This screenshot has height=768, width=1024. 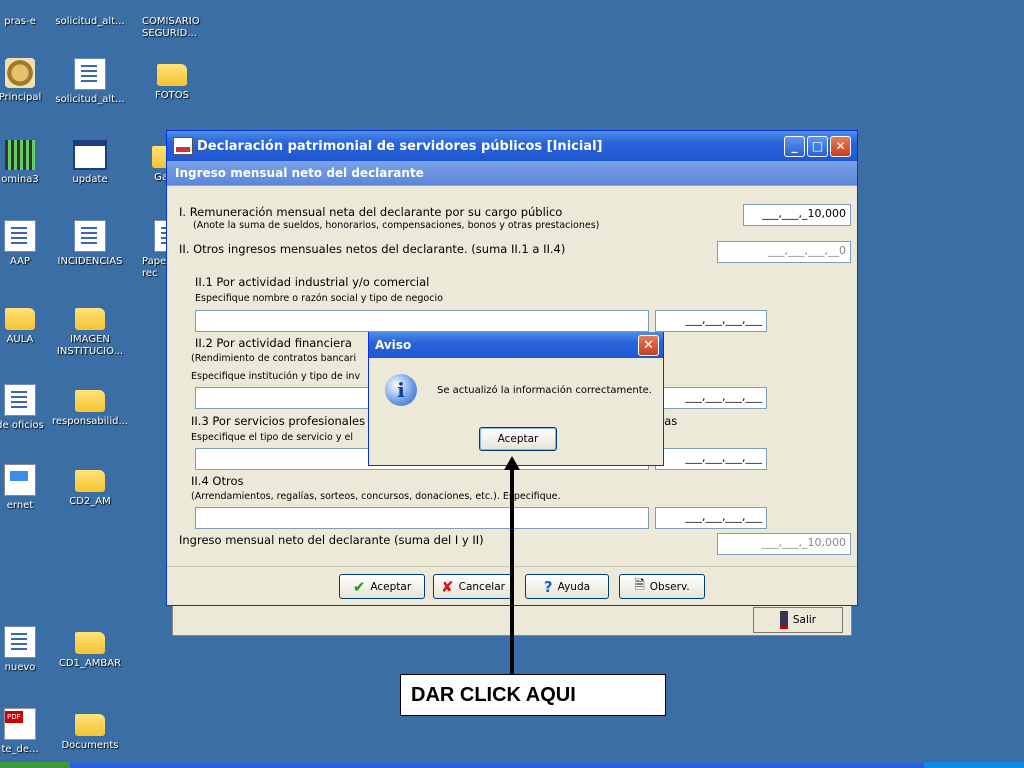 What do you see at coordinates (512, 173) in the screenshot?
I see `section-header: Ingreso mensual neto del declarante` at bounding box center [512, 173].